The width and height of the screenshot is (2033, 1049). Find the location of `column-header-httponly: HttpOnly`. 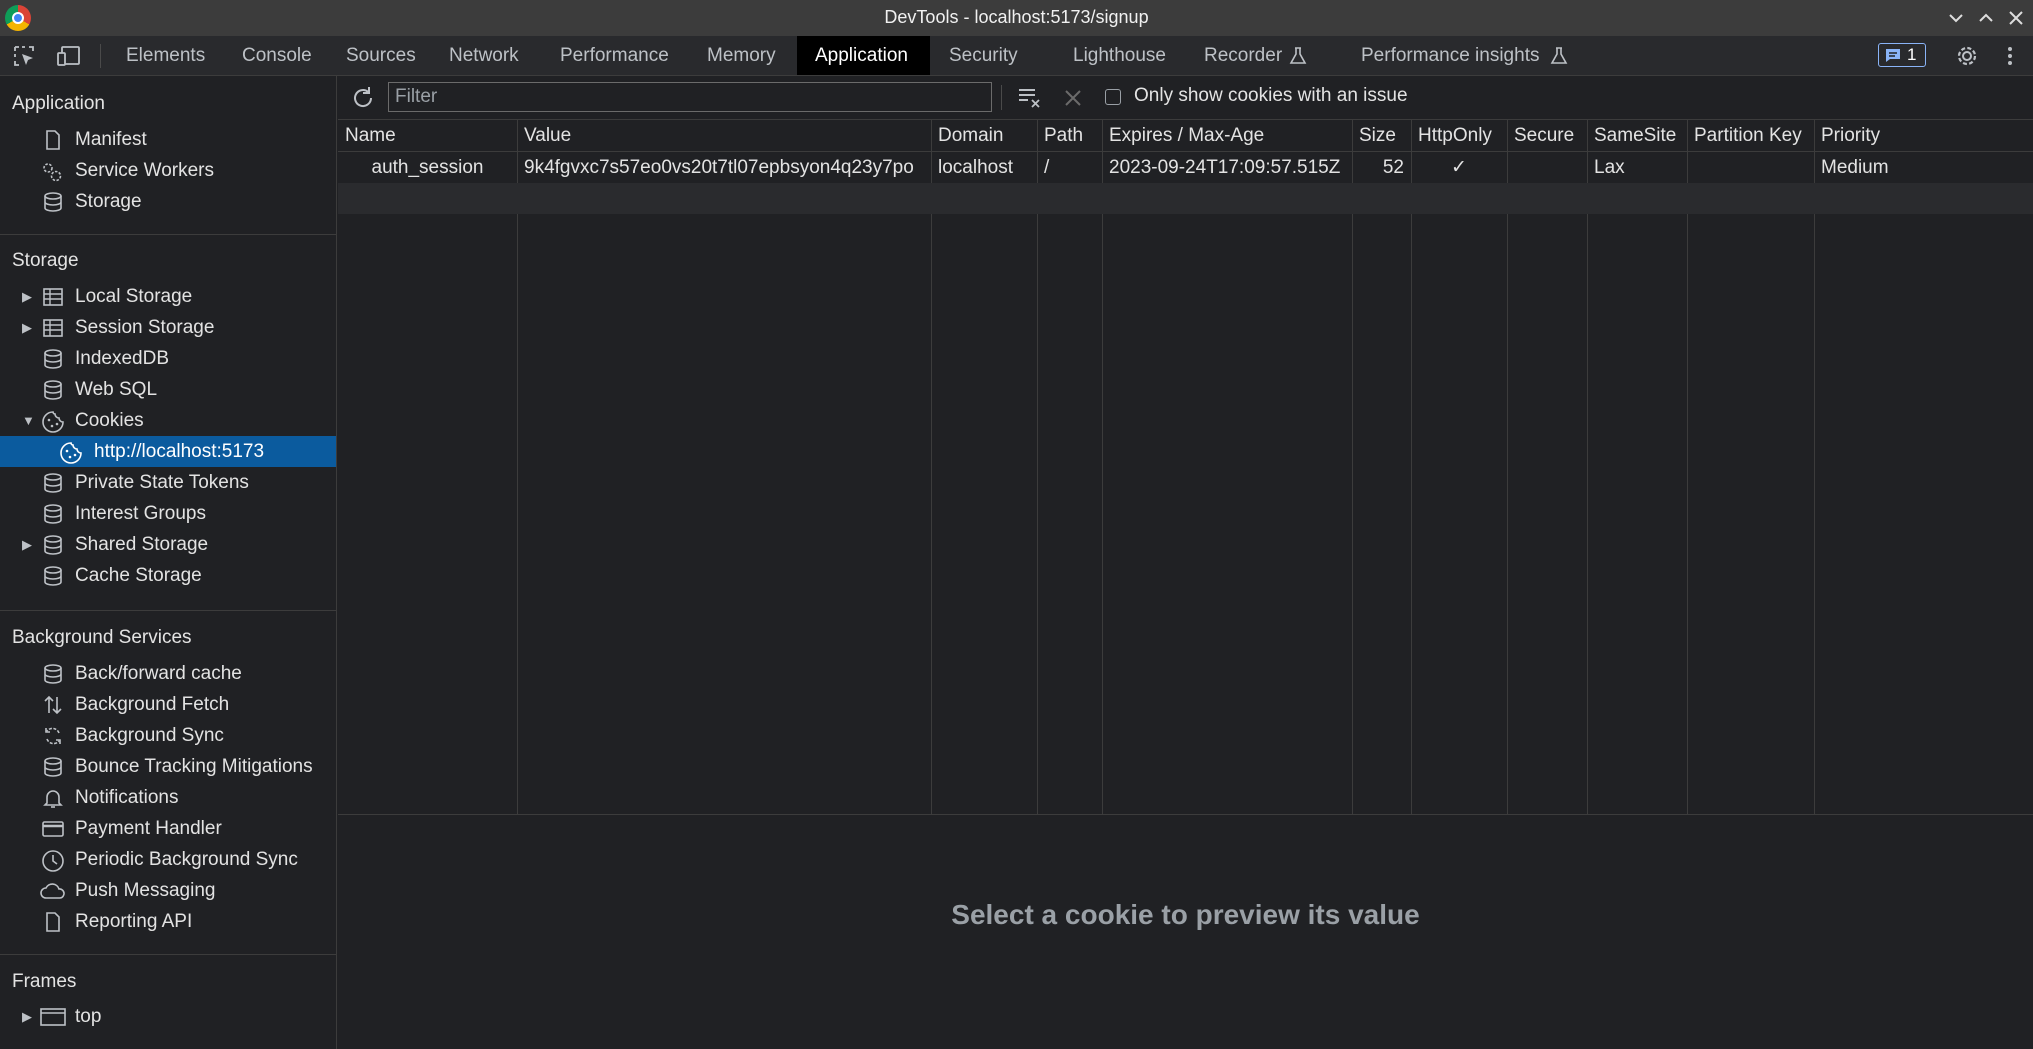

column-header-httponly: HttpOnly is located at coordinates (1459, 136).